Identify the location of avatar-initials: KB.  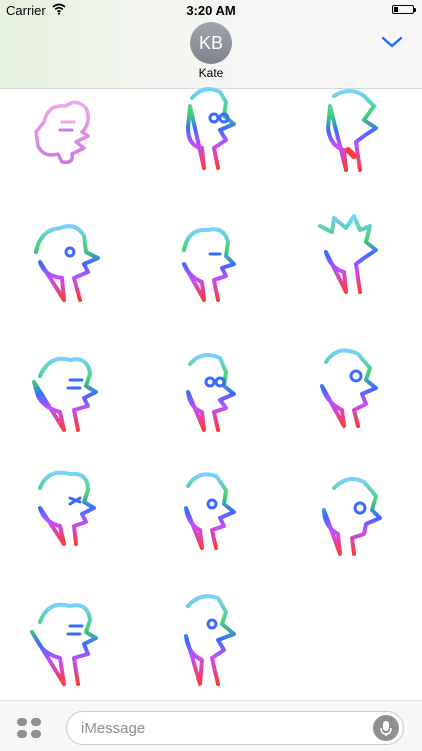
(210, 42).